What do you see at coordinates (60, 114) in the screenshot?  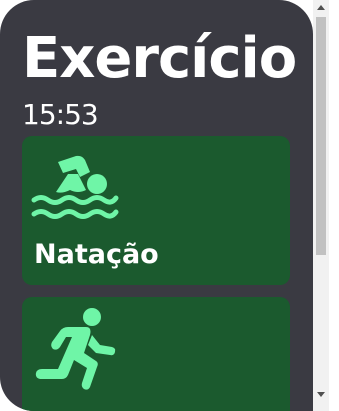 I see `clock-time: 15:53` at bounding box center [60, 114].